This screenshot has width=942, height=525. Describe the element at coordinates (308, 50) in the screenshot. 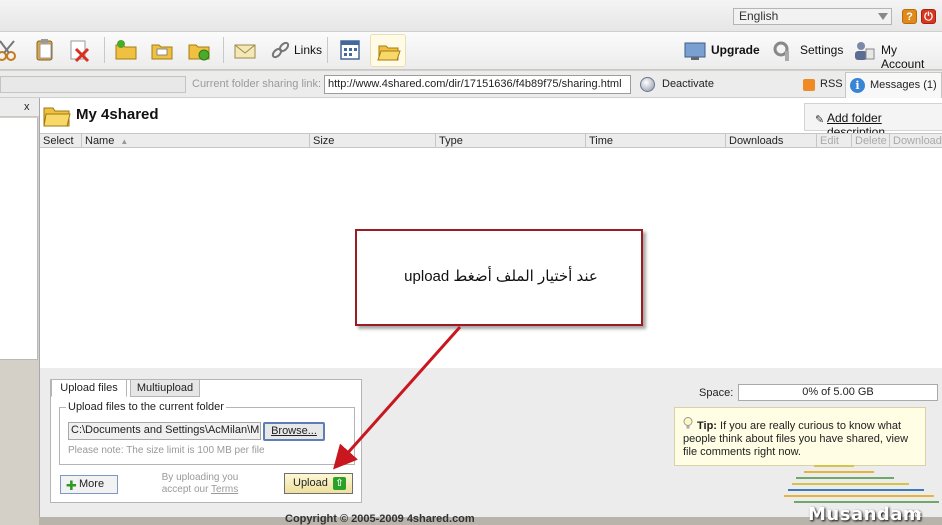

I see `links-label: Links` at that location.